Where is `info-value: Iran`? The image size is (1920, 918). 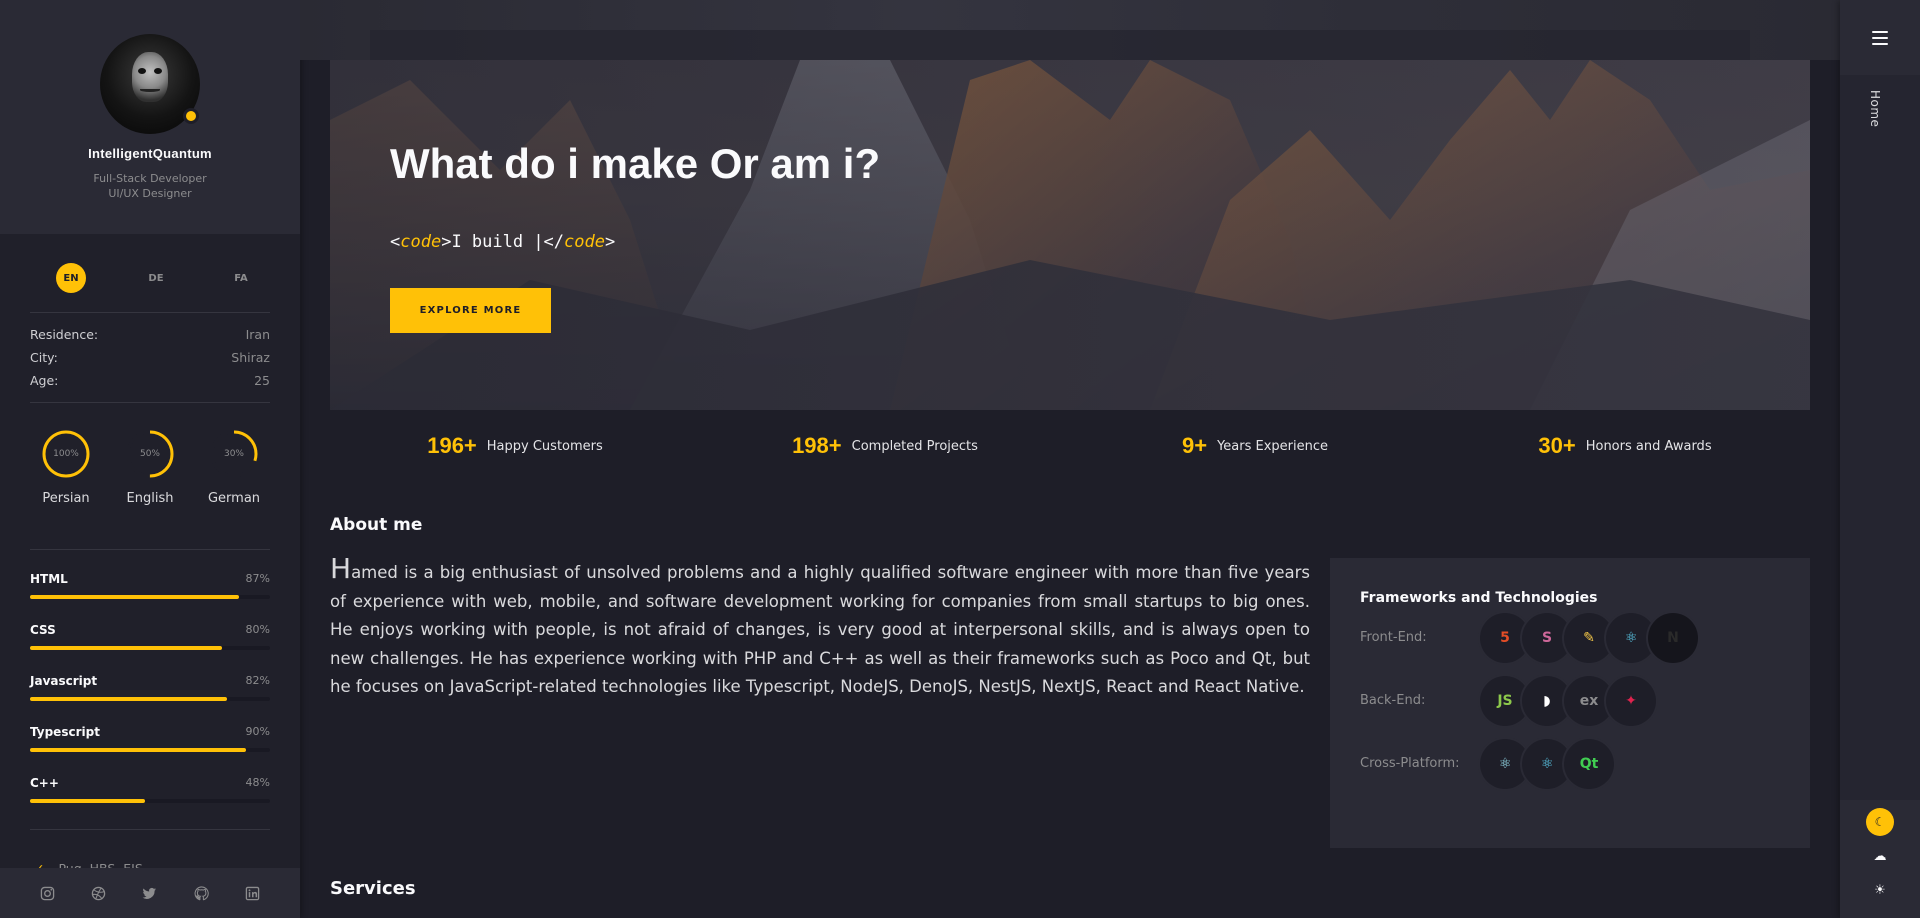
info-value: Iran is located at coordinates (257, 334).